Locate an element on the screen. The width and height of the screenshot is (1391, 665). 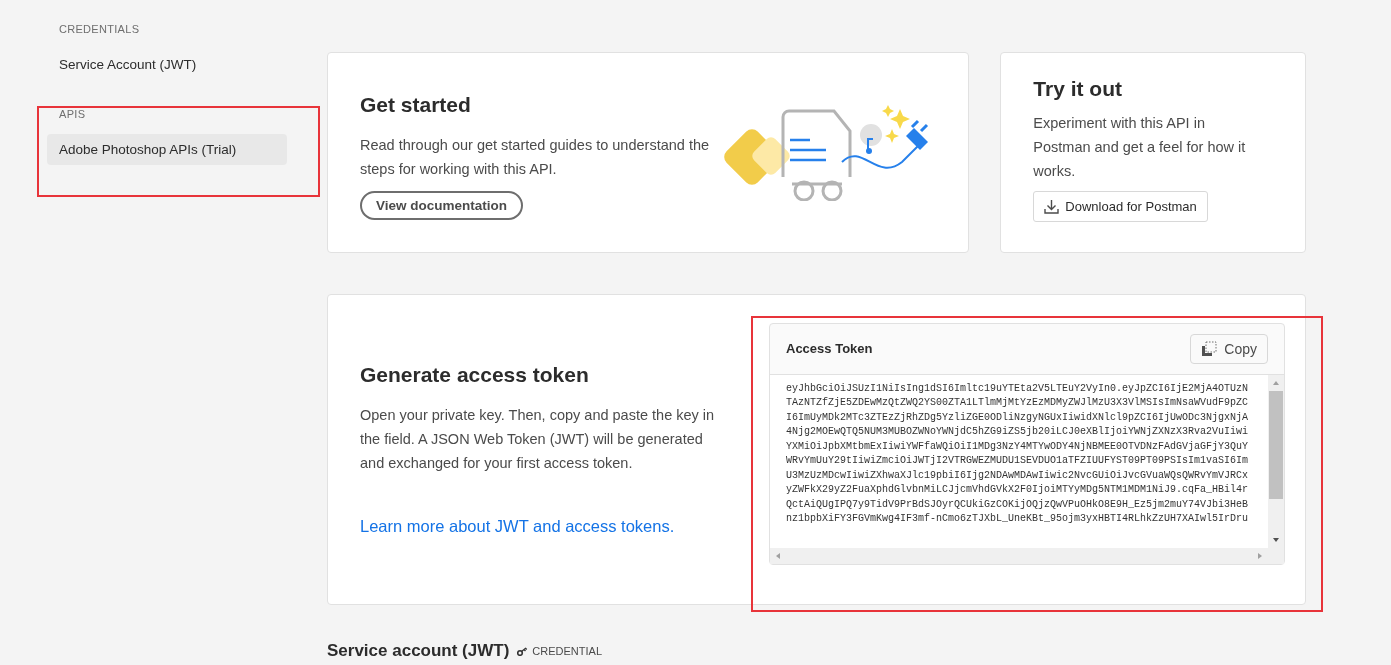
section-title: Service account (JWT) is located at coordinates (418, 651).